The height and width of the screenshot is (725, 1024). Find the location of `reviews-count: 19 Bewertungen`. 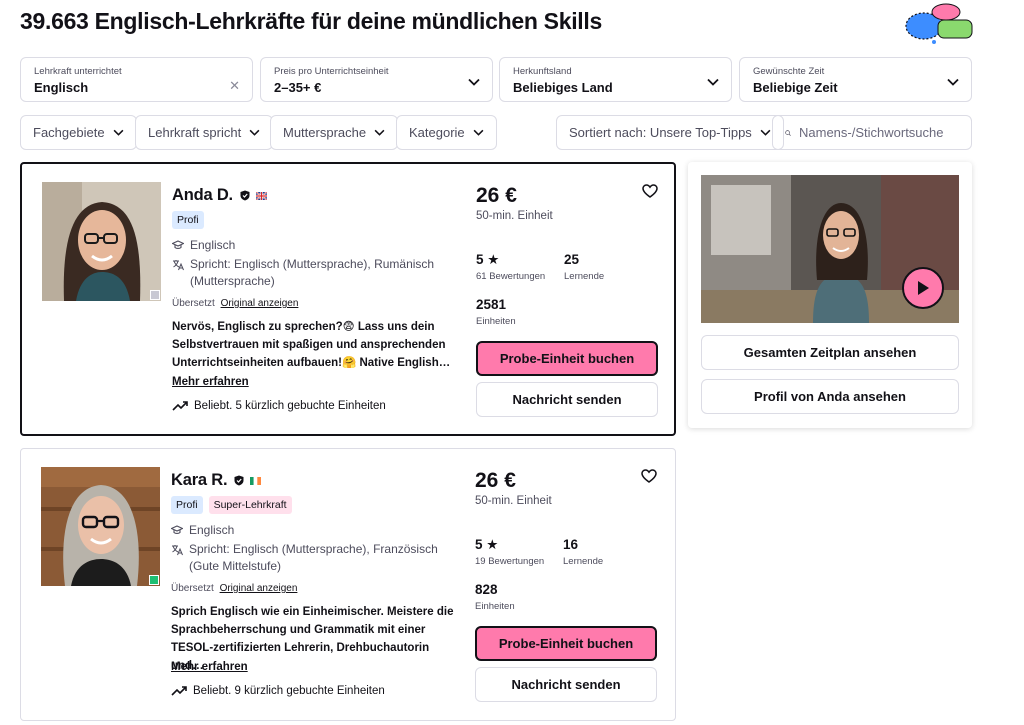

reviews-count: 19 Bewertungen is located at coordinates (510, 561).